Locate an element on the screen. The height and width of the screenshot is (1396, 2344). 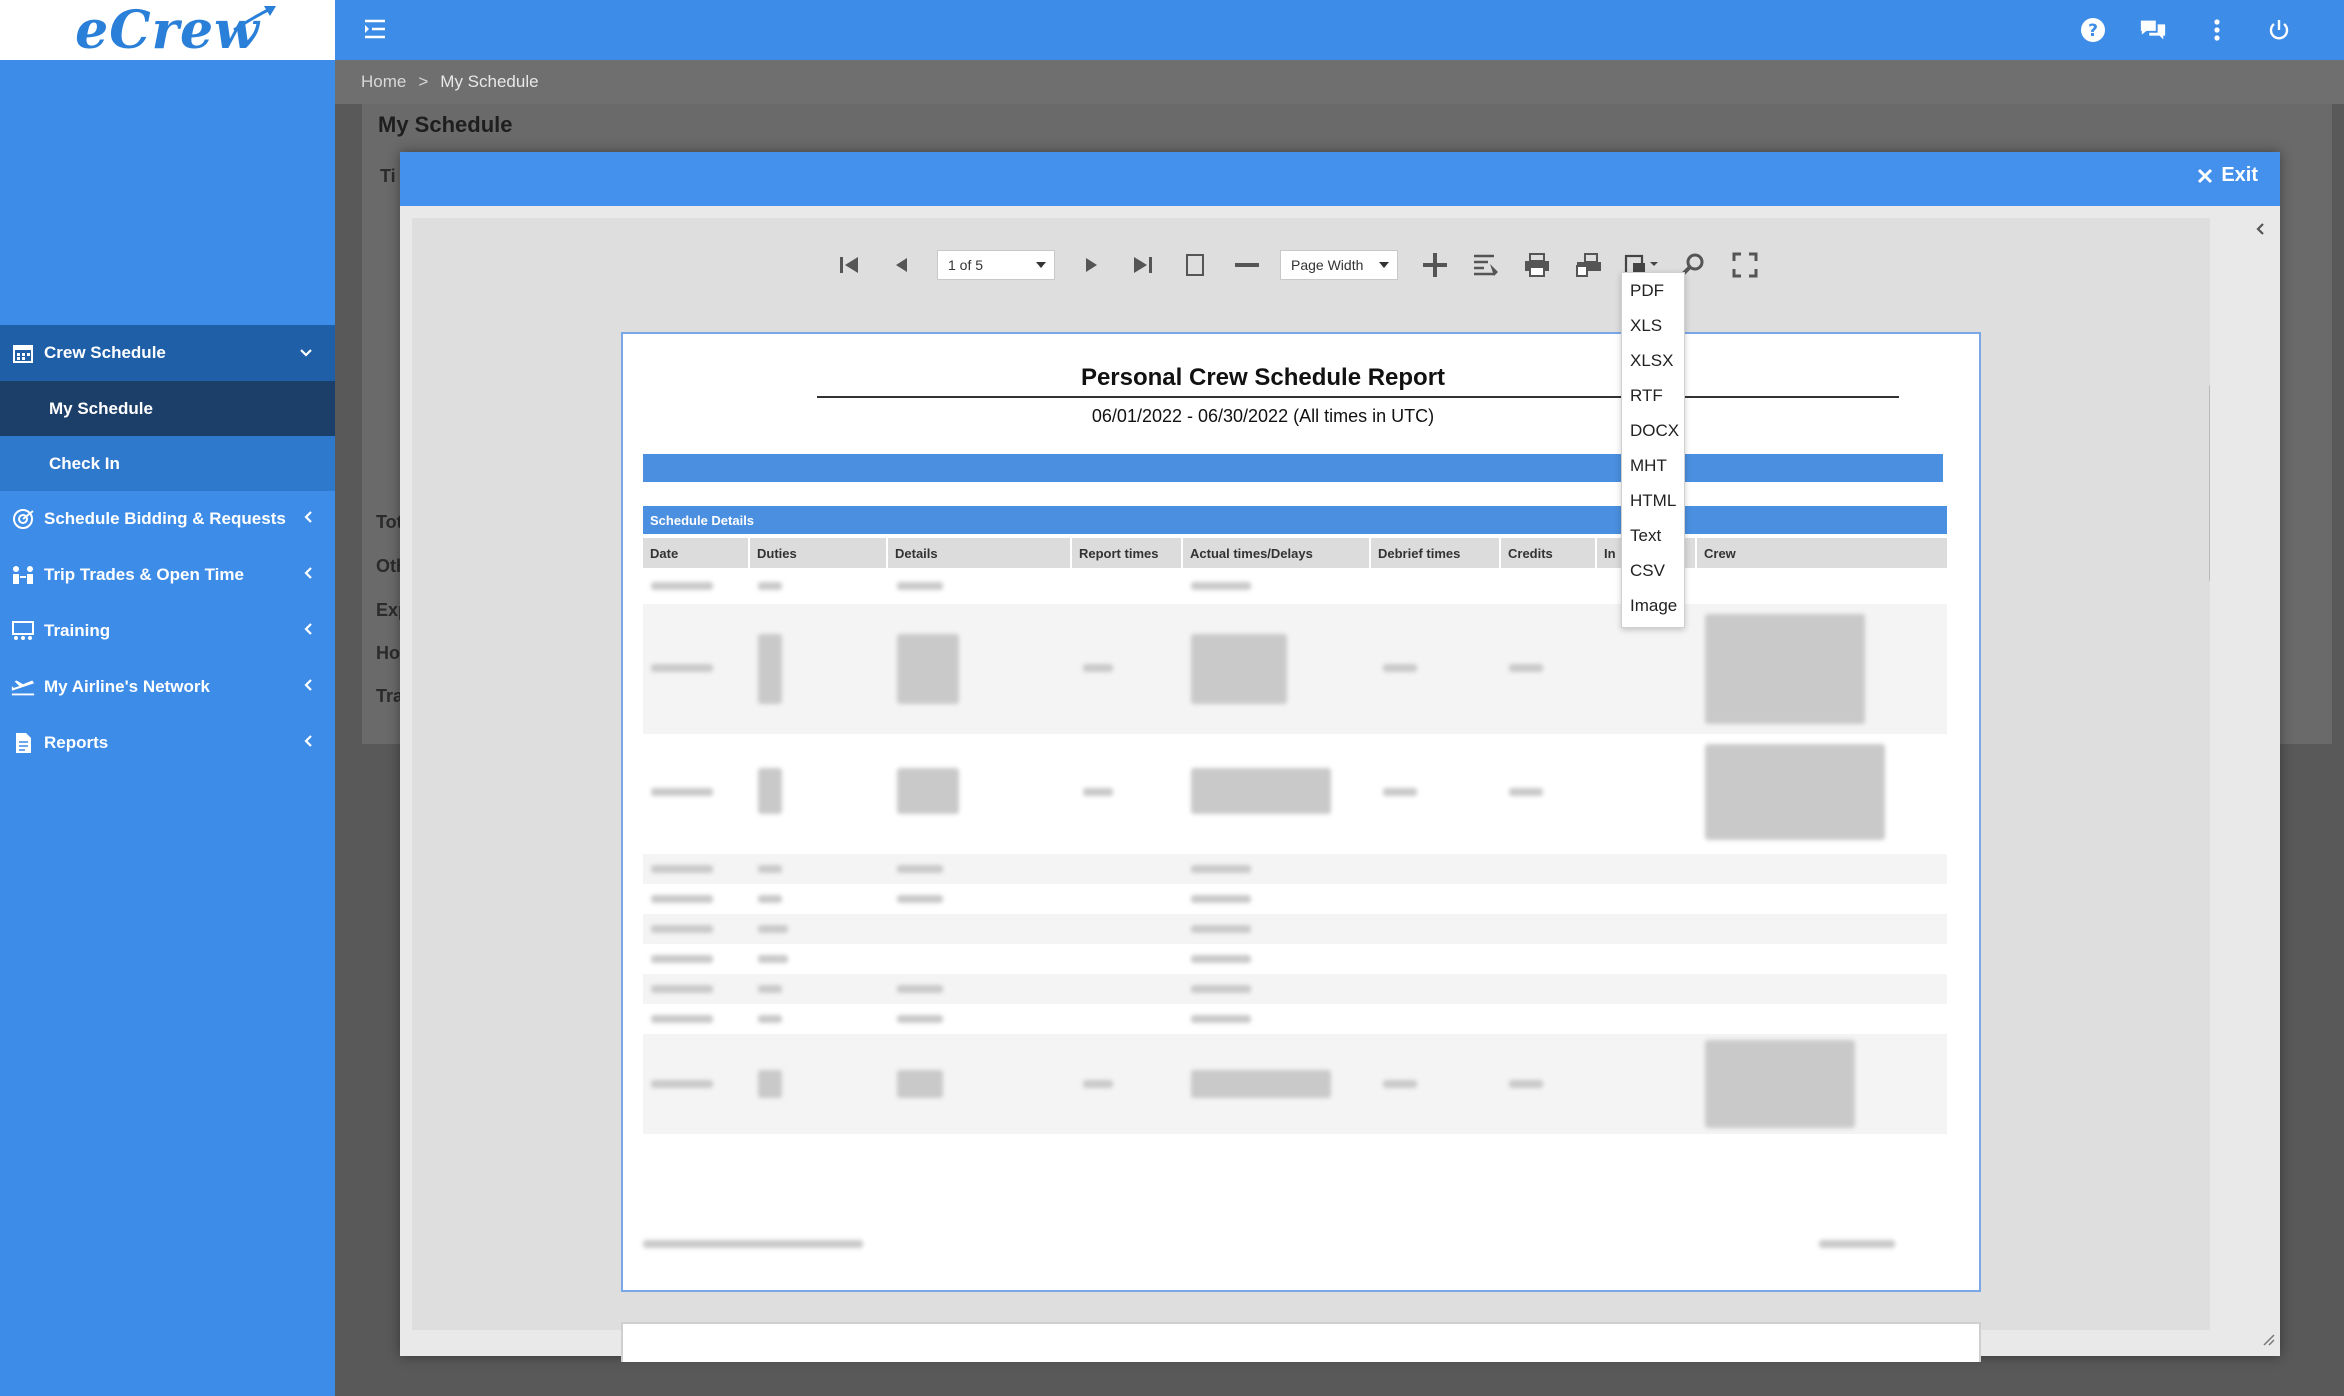
export-option-rtf: RTF is located at coordinates (1653, 395).